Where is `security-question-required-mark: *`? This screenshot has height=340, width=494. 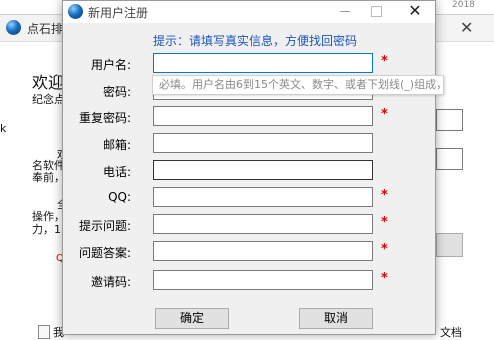 security-question-required-mark: * is located at coordinates (384, 222).